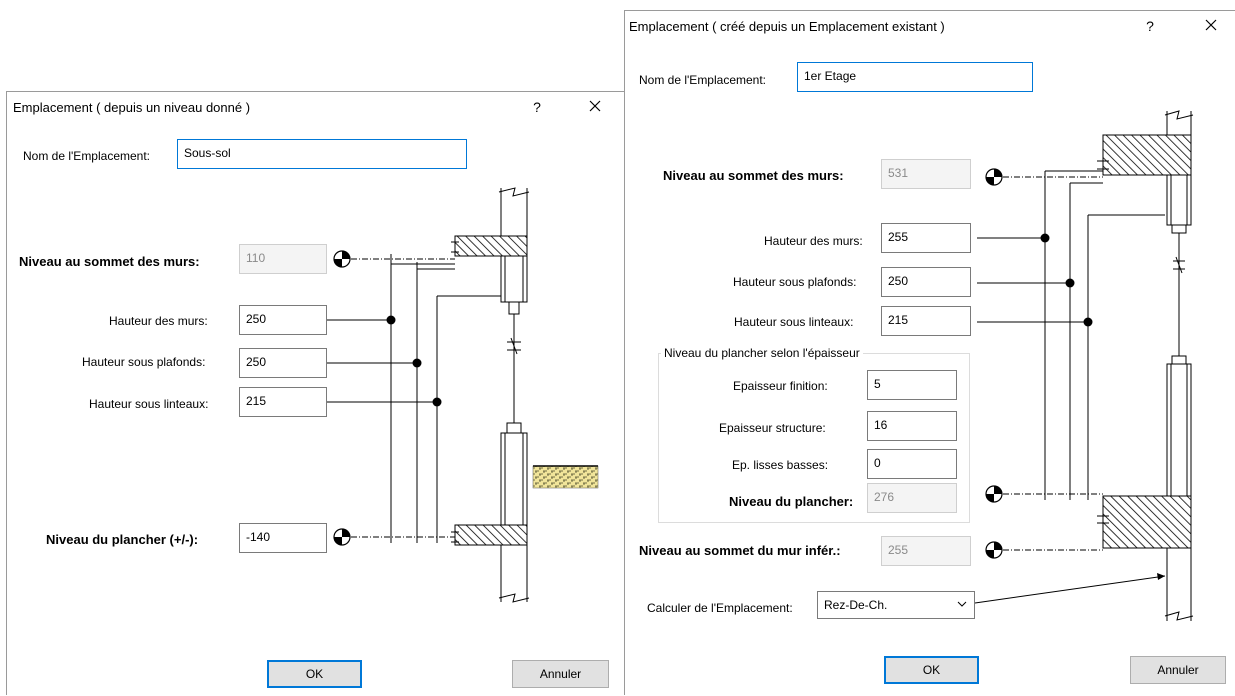 The image size is (1235, 696). Describe the element at coordinates (772, 428) in the screenshot. I see `structure-thickness-label: Epaisseur structure:` at that location.